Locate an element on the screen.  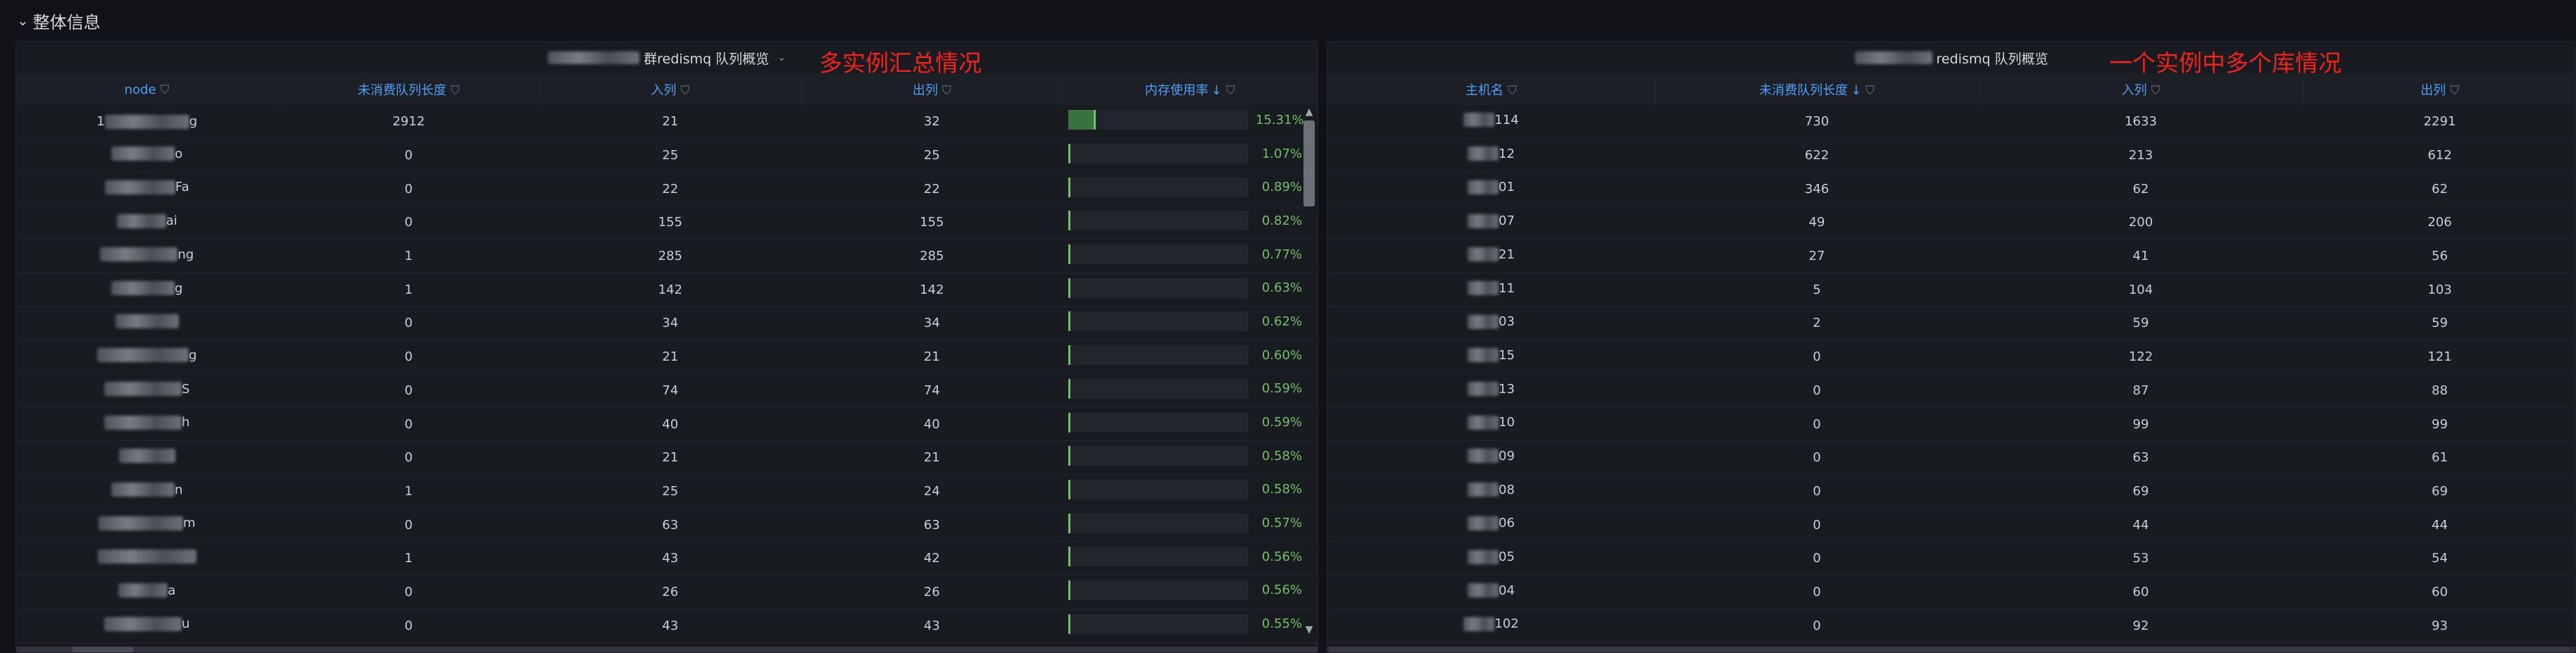
table-row: 07 49 200 206 is located at coordinates (1951, 223).